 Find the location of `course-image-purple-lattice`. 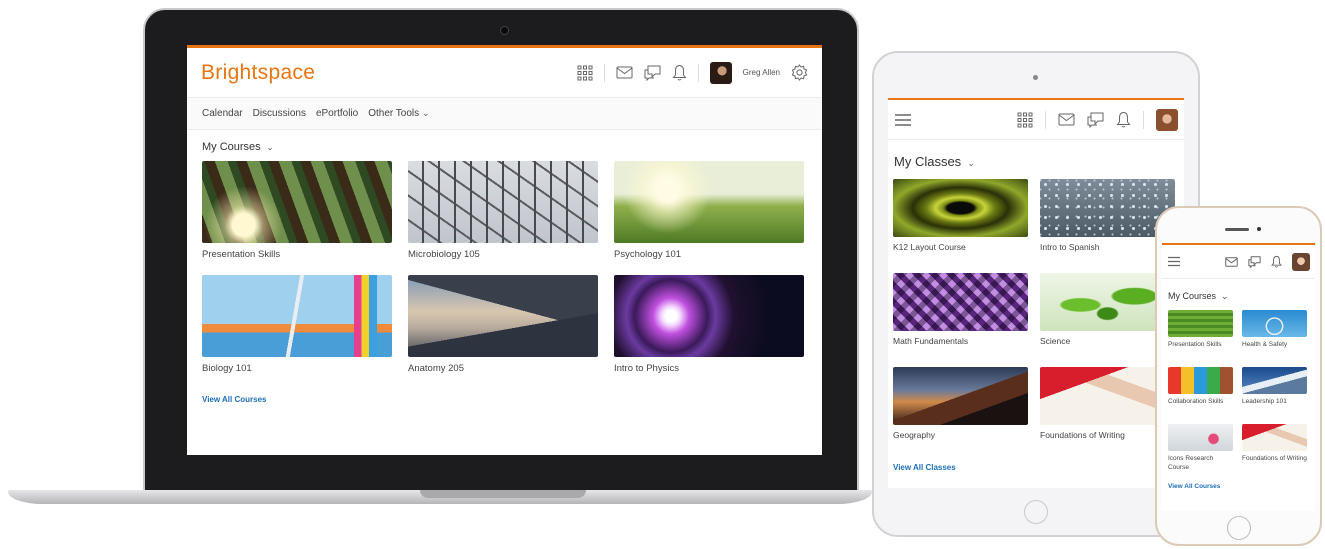

course-image-purple-lattice is located at coordinates (960, 302).